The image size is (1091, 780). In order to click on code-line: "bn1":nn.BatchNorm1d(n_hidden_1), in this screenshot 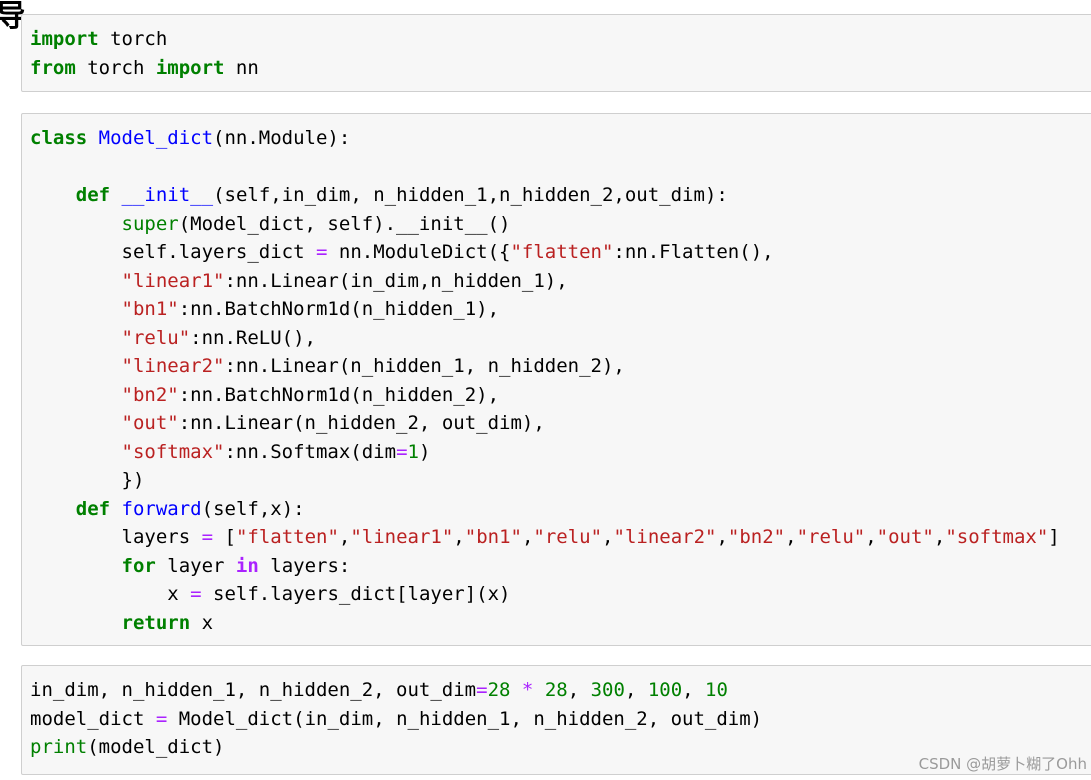, I will do `click(265, 309)`.